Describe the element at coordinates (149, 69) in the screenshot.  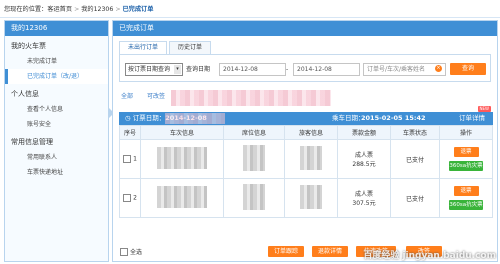
I see `query-type-value: 按订票日期查询` at that location.